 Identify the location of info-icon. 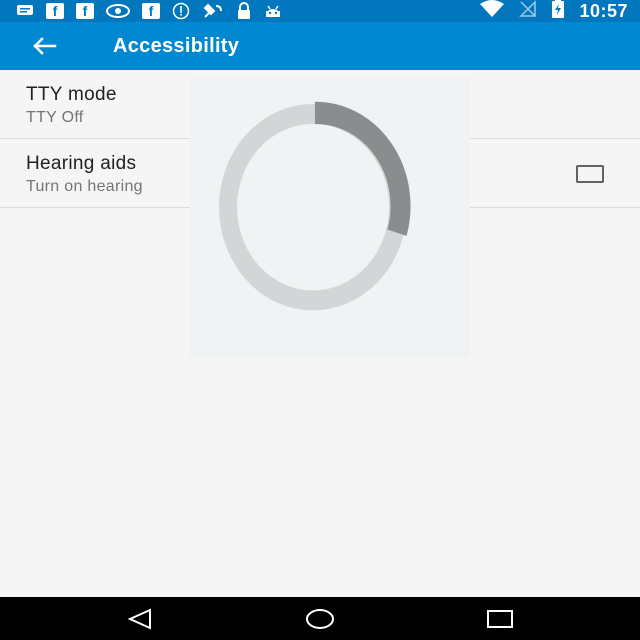
(181, 11).